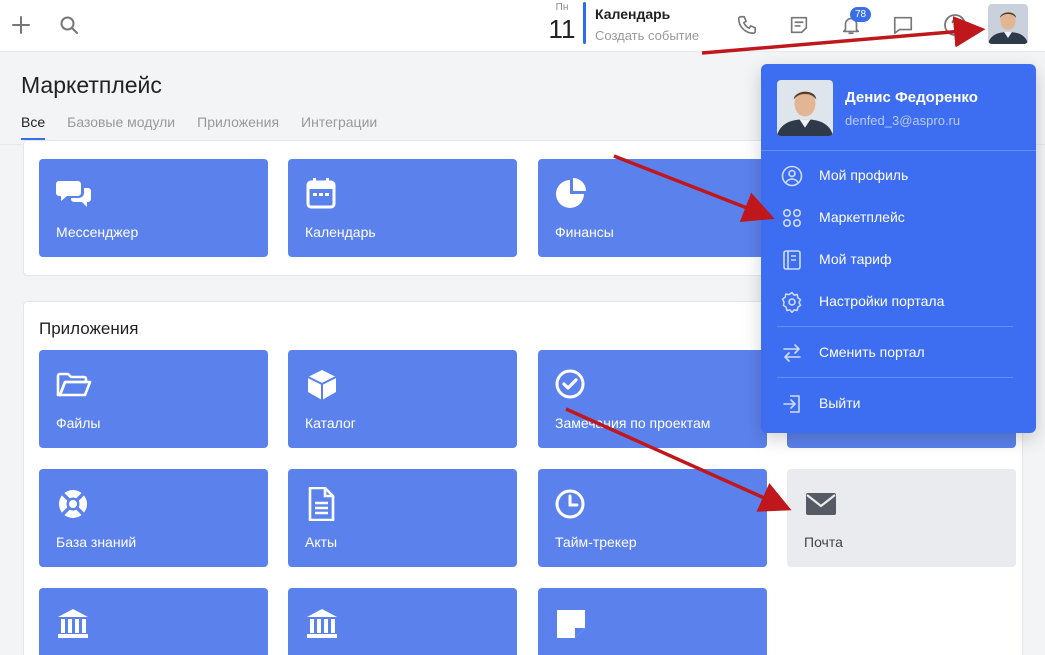  I want to click on top-bar: Пн 11 Календарь Создать событие 78, so click(522, 26).